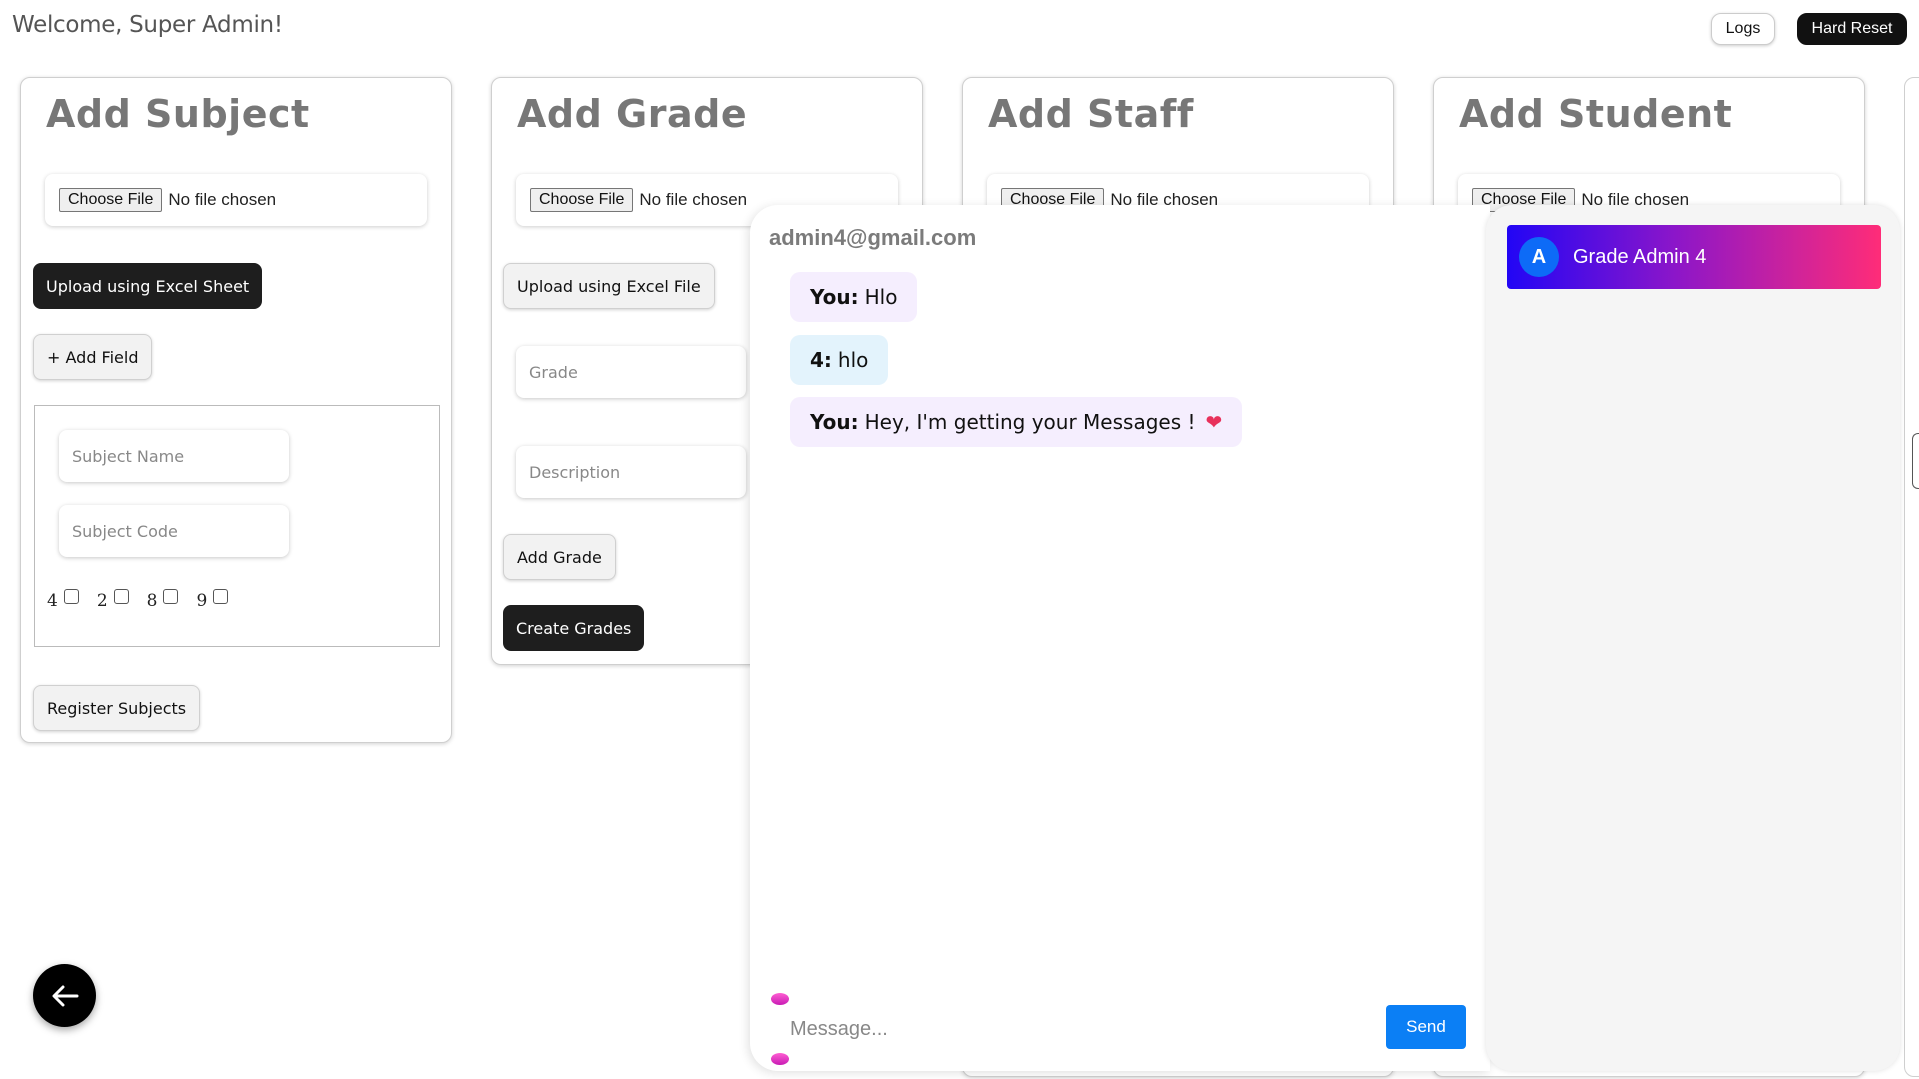 The image size is (1919, 1079). What do you see at coordinates (148, 286) in the screenshot?
I see `upload-excel-sheet-button: Upload using Excel Sheet` at bounding box center [148, 286].